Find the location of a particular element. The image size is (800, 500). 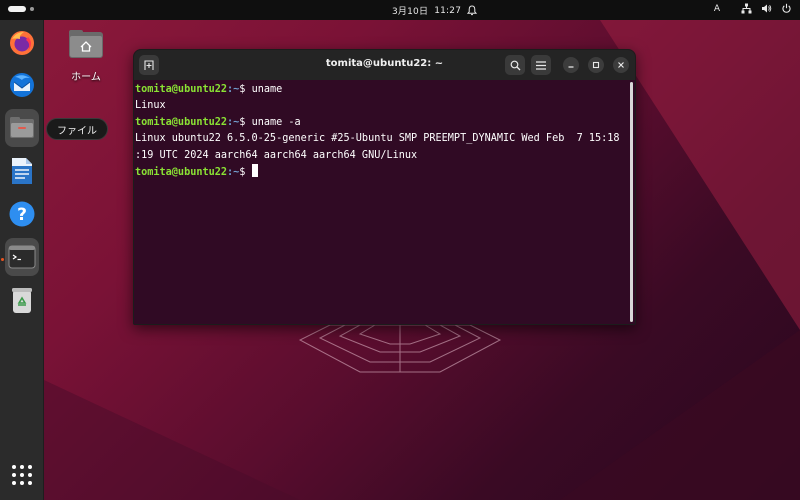

terminal-line: tomita@ubuntu22:~$ uname -a is located at coordinates (385, 123).